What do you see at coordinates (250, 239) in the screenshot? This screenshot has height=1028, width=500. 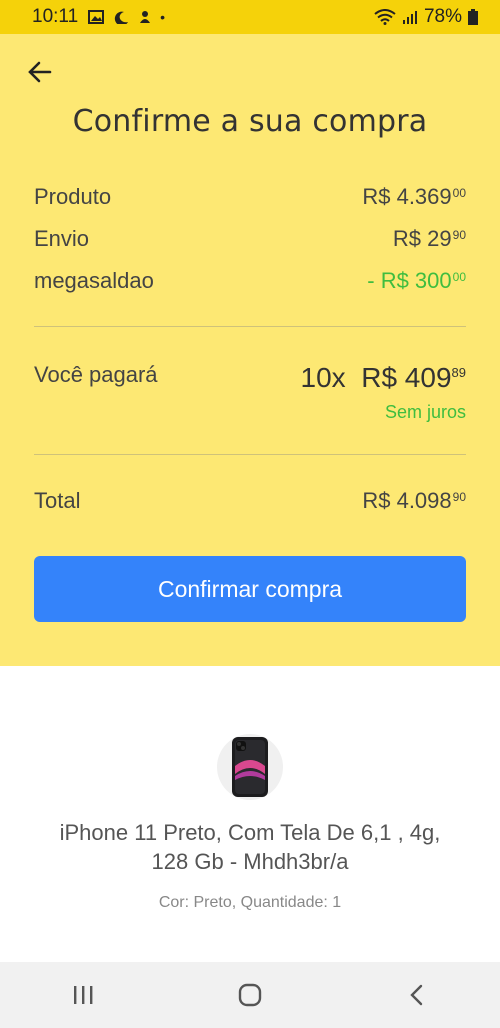 I see `shipping-row: Envio R$ 2990` at bounding box center [250, 239].